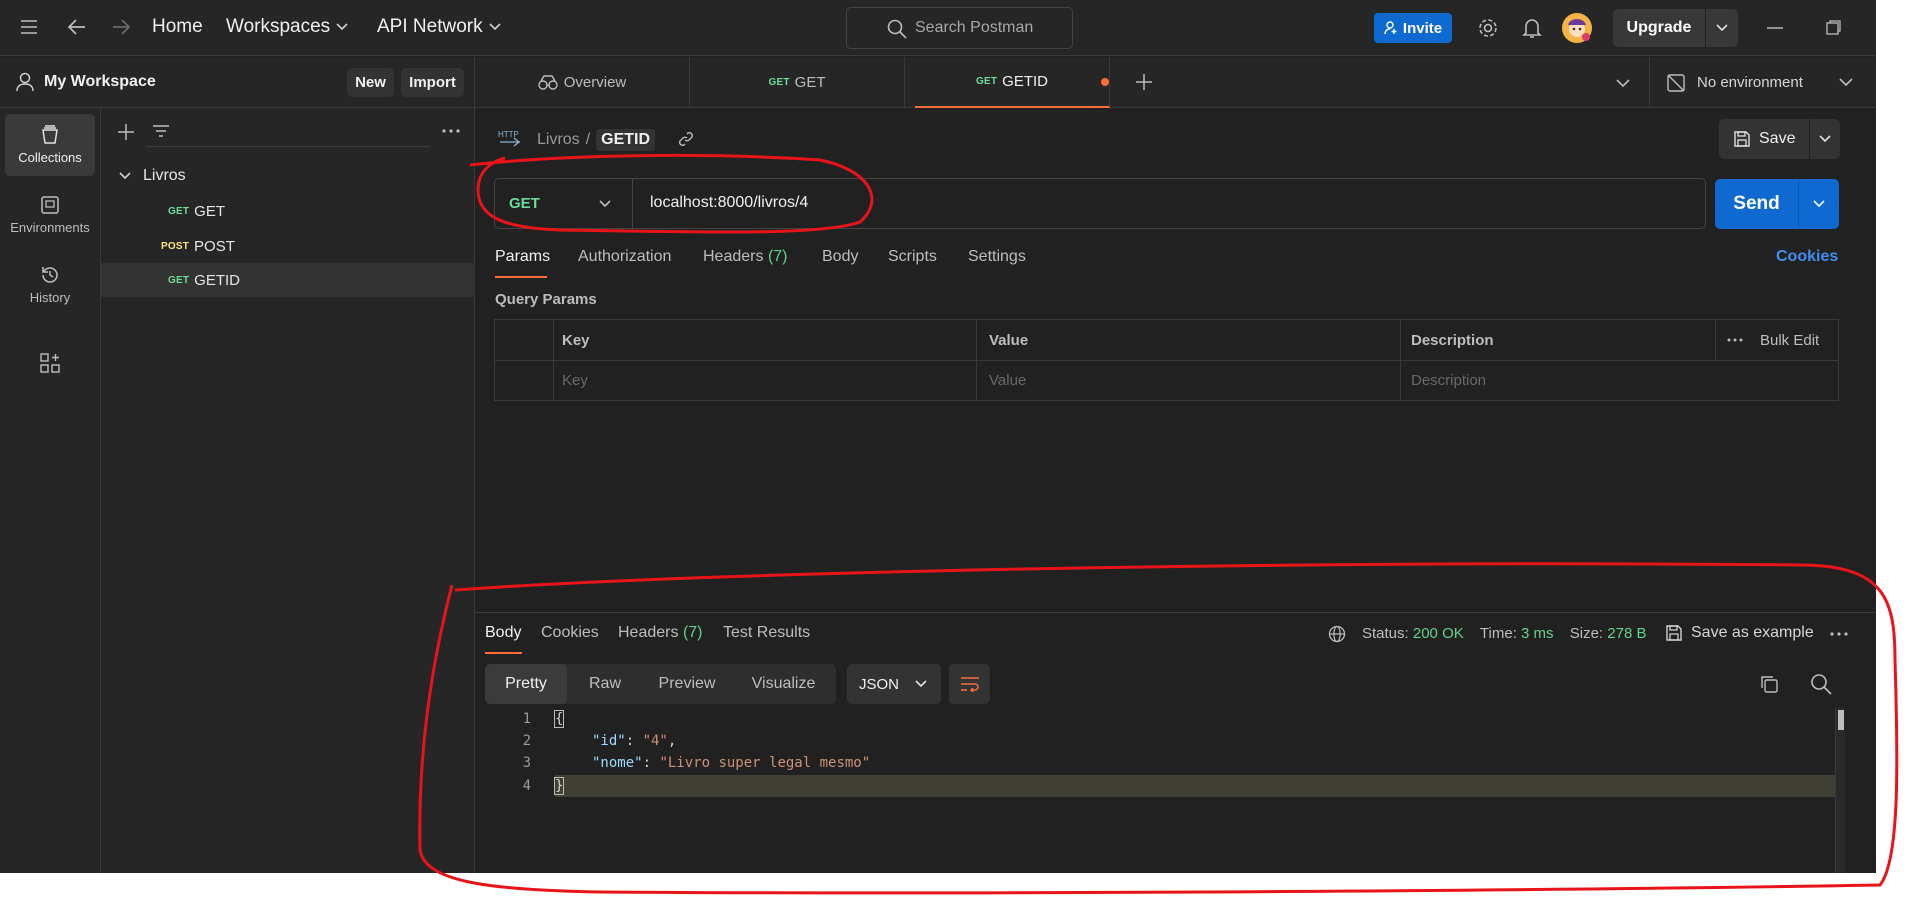 Image resolution: width=1915 pixels, height=900 pixels. I want to click on hamburger-menu-icon, so click(29, 27).